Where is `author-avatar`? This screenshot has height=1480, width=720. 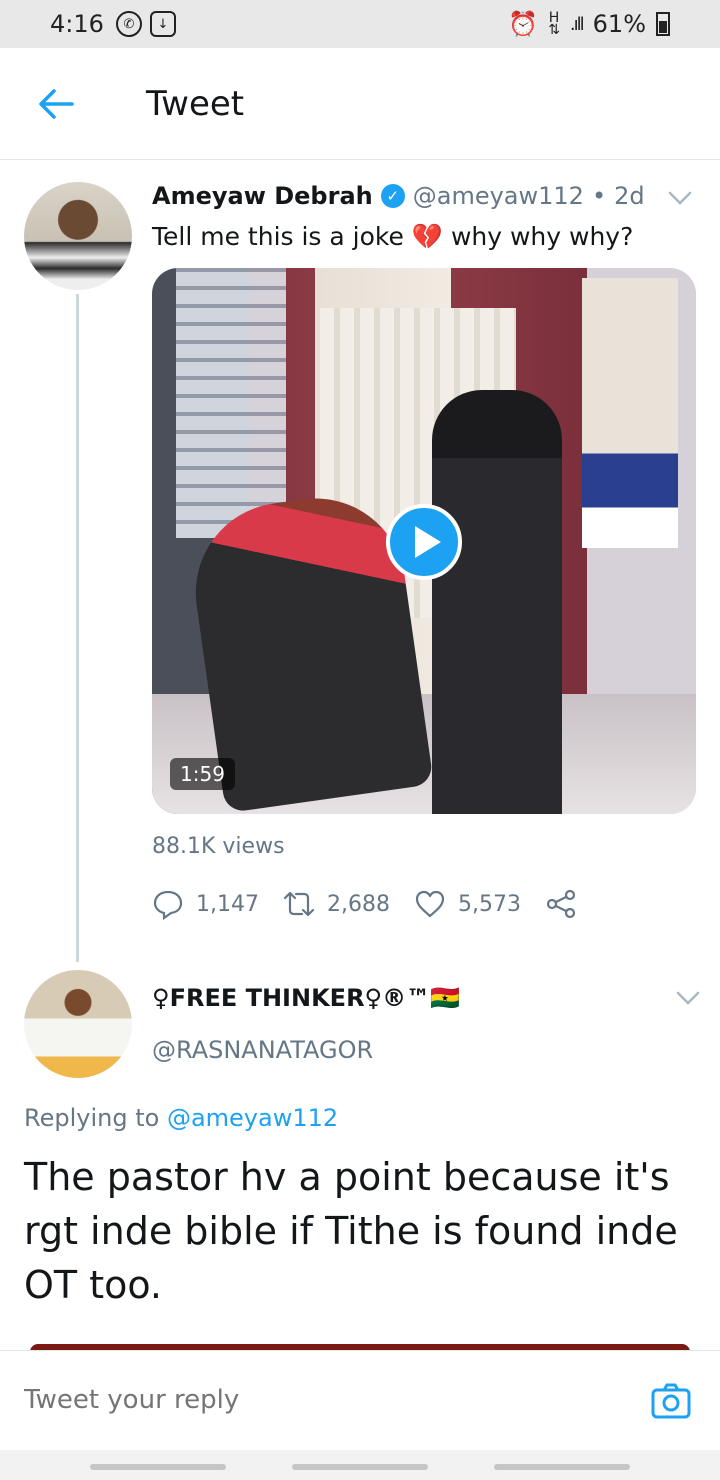
author-avatar is located at coordinates (78, 236).